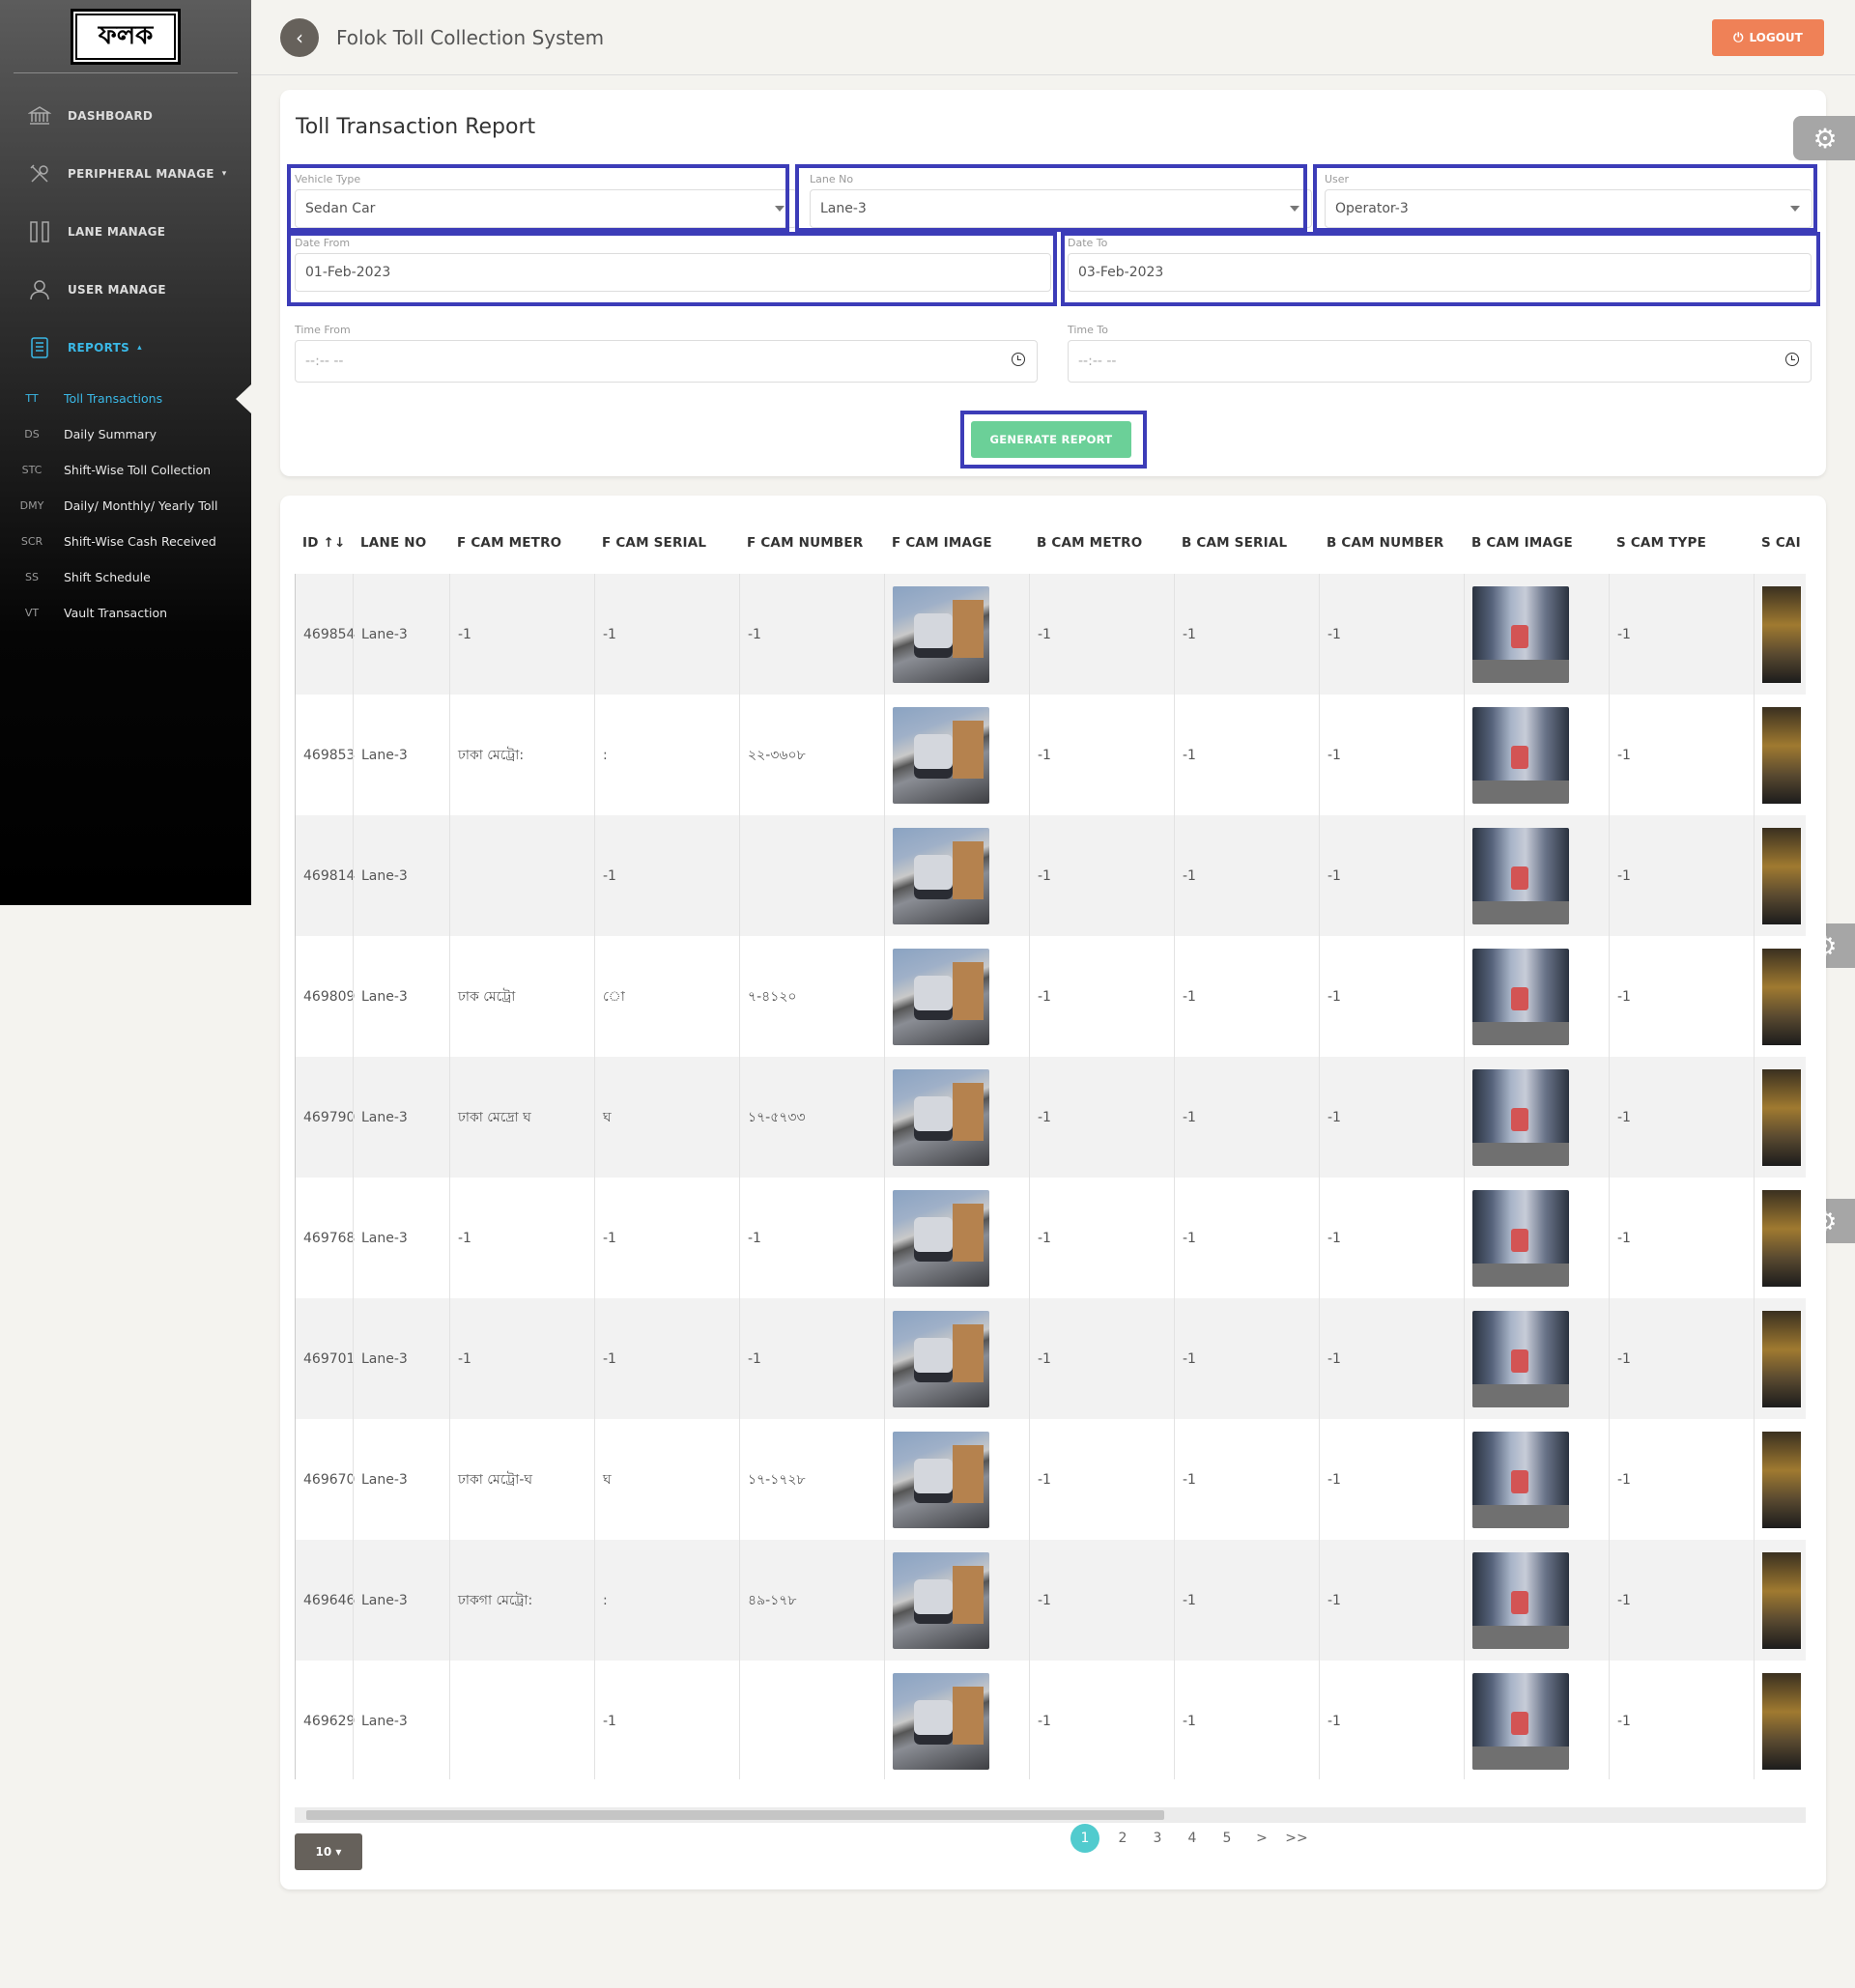  What do you see at coordinates (1681, 543) in the screenshot?
I see `column-header-s-cam-type: S CAM TYPE` at bounding box center [1681, 543].